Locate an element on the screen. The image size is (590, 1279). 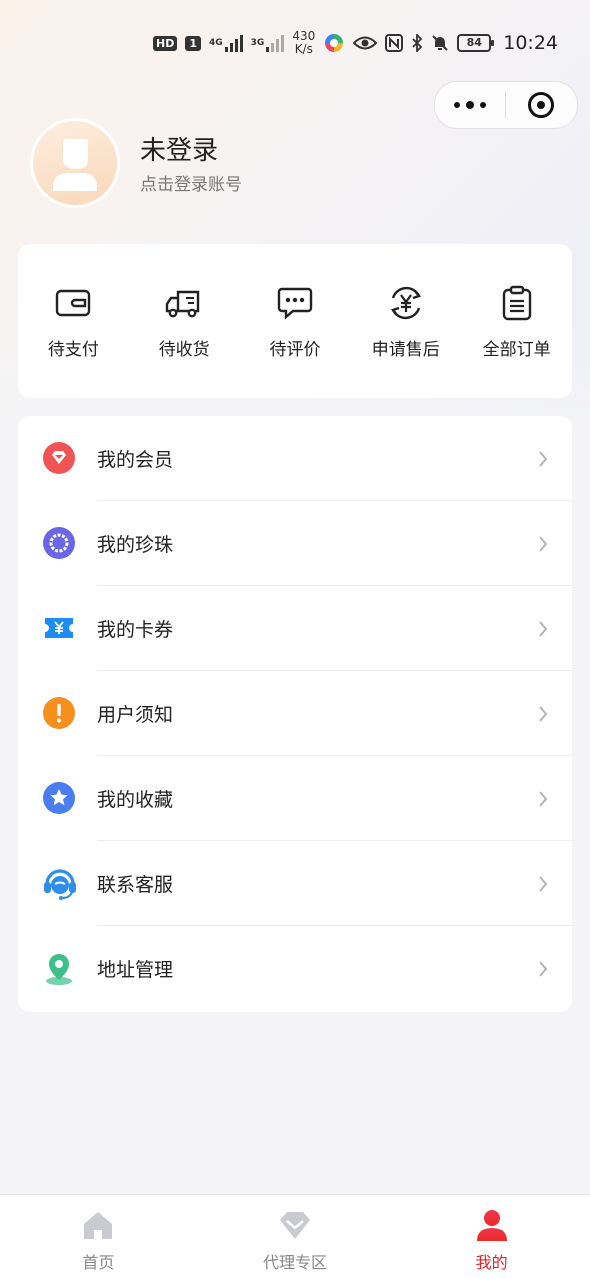
order-pending-receipt: 待收货 is located at coordinates (184, 321).